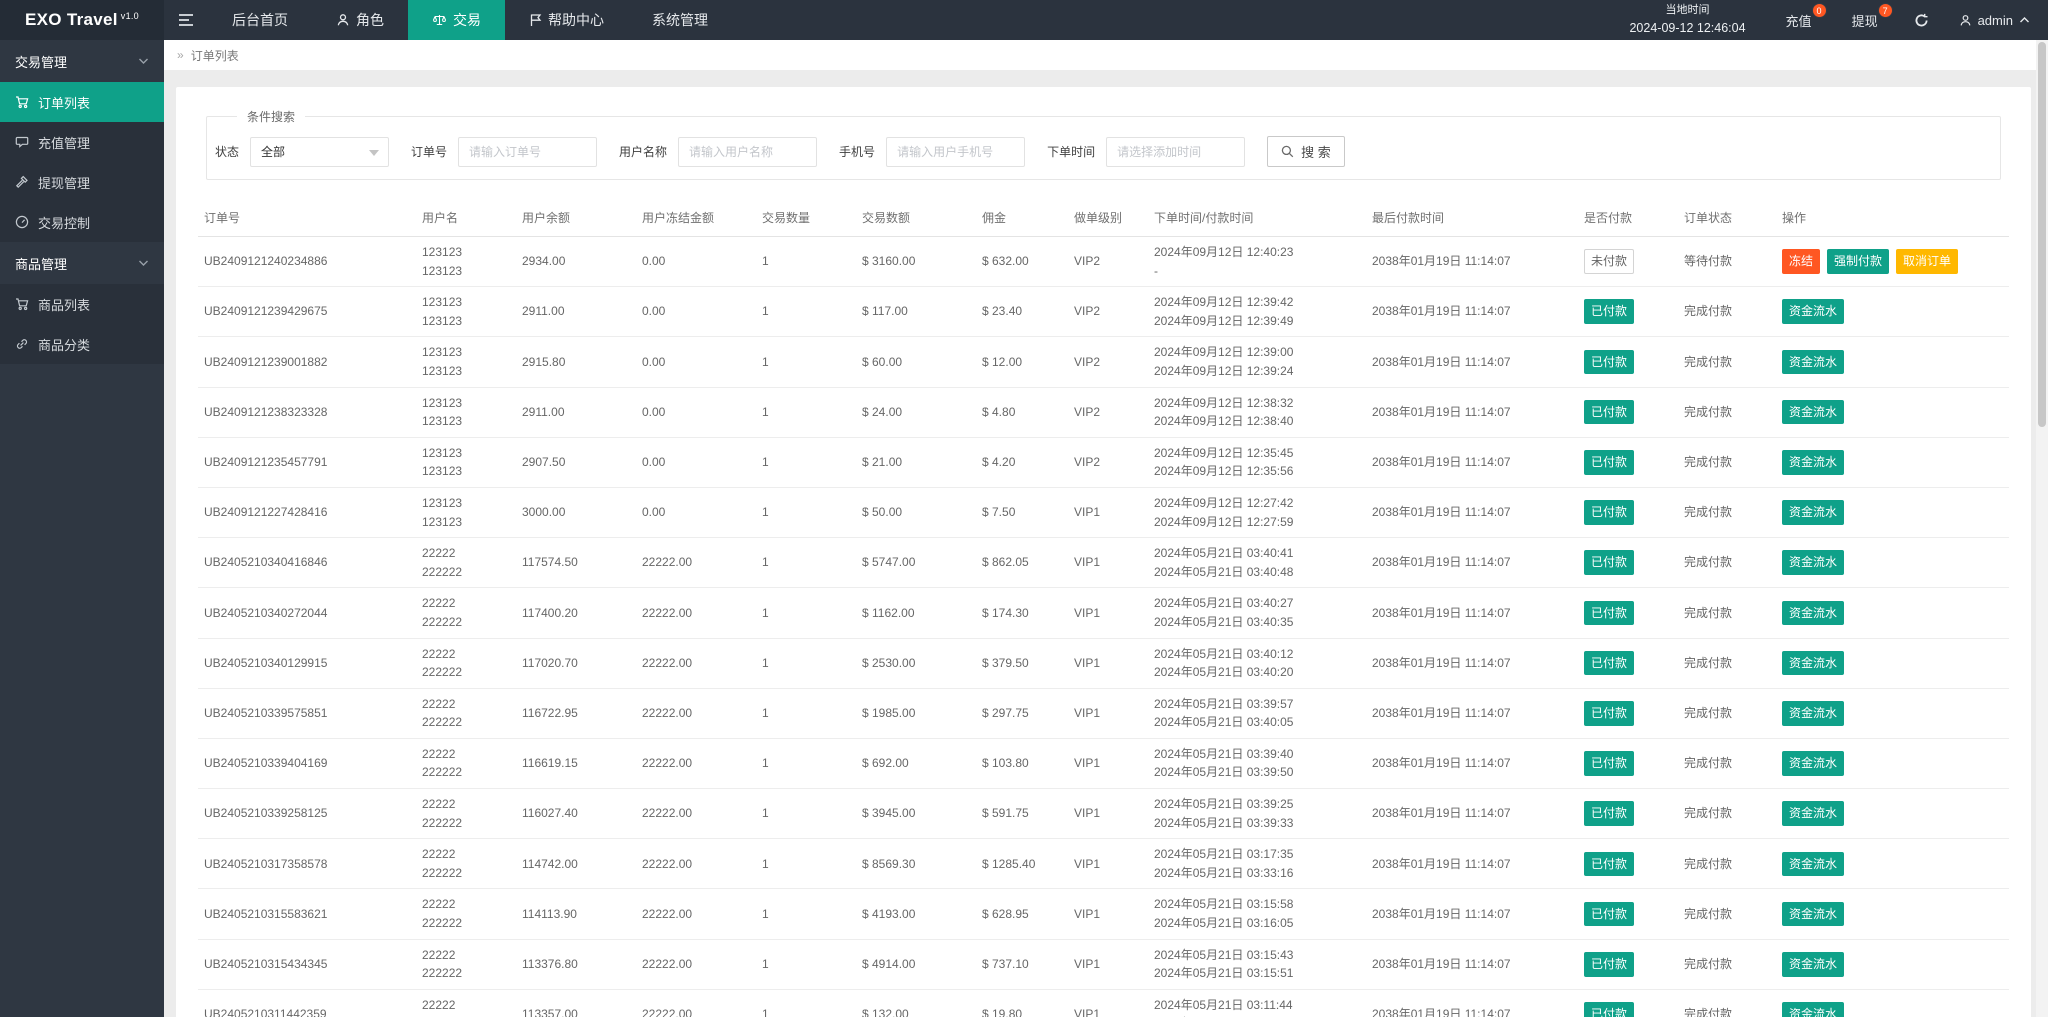 This screenshot has width=2048, height=1017. Describe the element at coordinates (2042, 234) in the screenshot. I see `scrollbar-thumb` at that location.